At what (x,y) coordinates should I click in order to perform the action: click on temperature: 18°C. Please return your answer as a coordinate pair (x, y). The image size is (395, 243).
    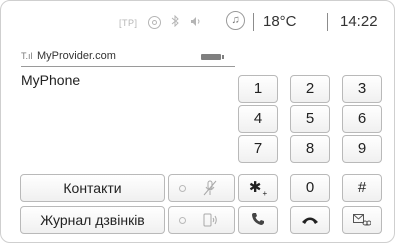
    Looking at the image, I should click on (280, 21).